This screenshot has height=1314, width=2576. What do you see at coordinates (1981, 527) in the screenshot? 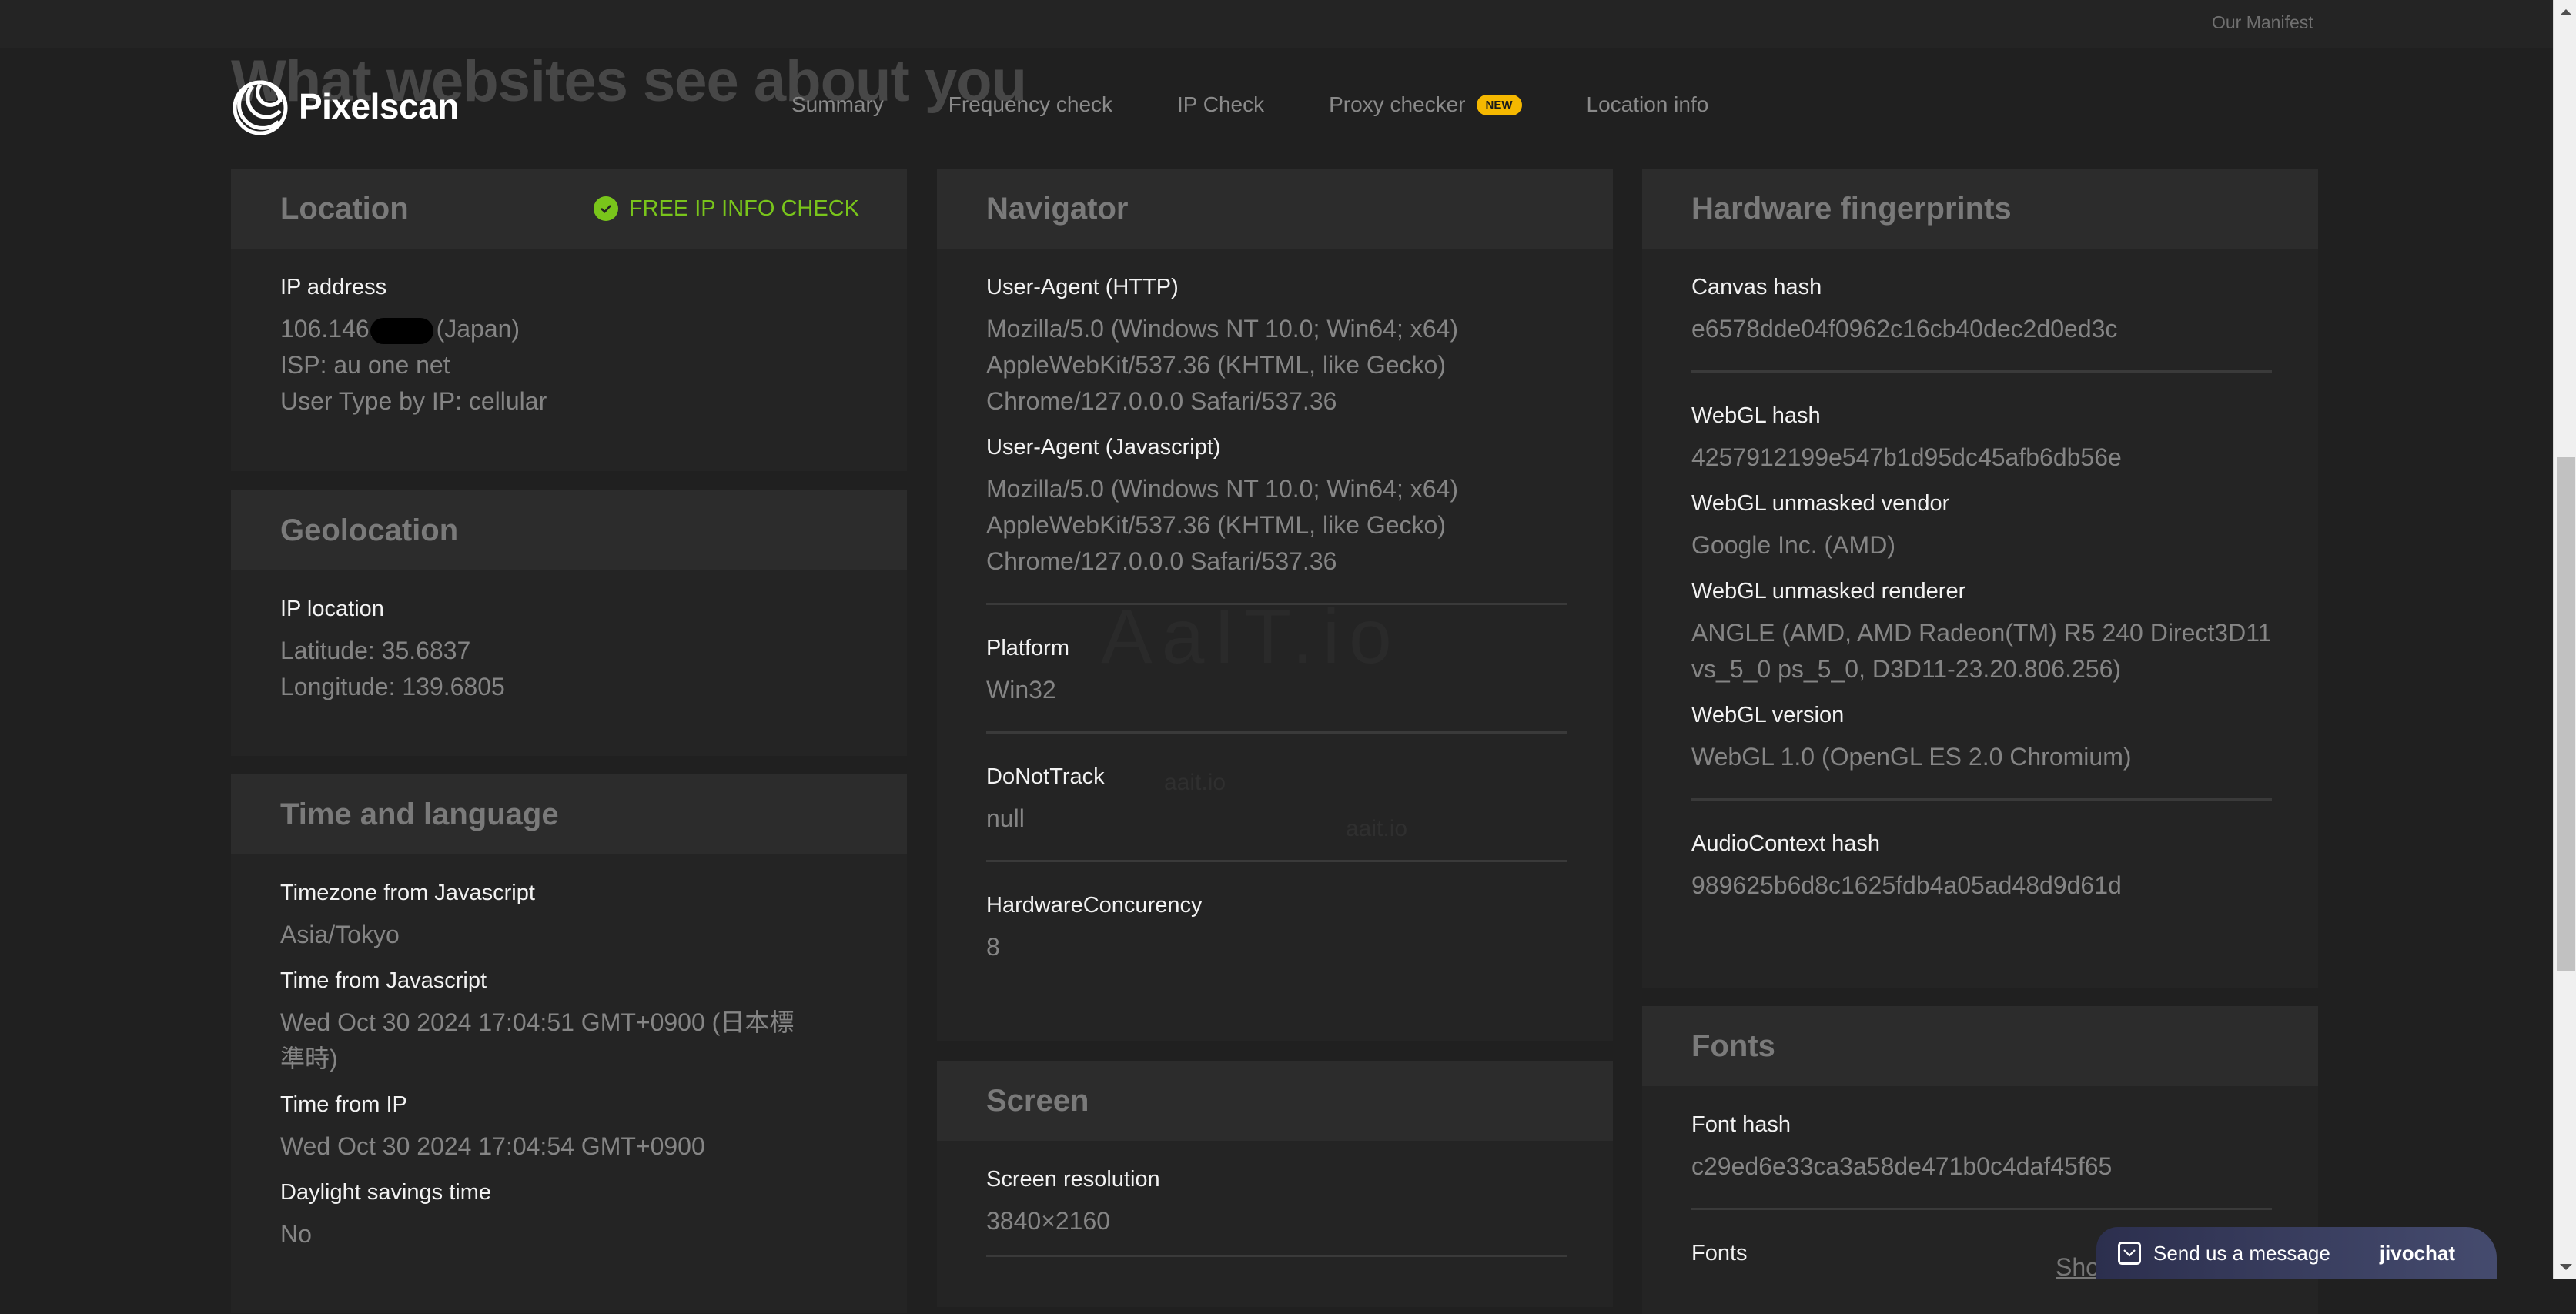
I see `field-webgl-vendor: WebGL unmasked vendor Google Inc. (AMD)` at bounding box center [1981, 527].